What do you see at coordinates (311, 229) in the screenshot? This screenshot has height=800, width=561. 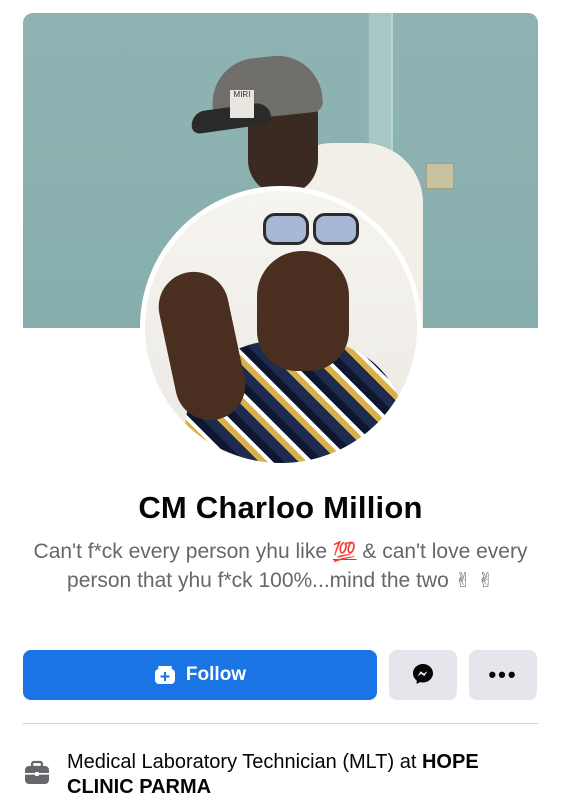 I see `avatar-sunglasses` at bounding box center [311, 229].